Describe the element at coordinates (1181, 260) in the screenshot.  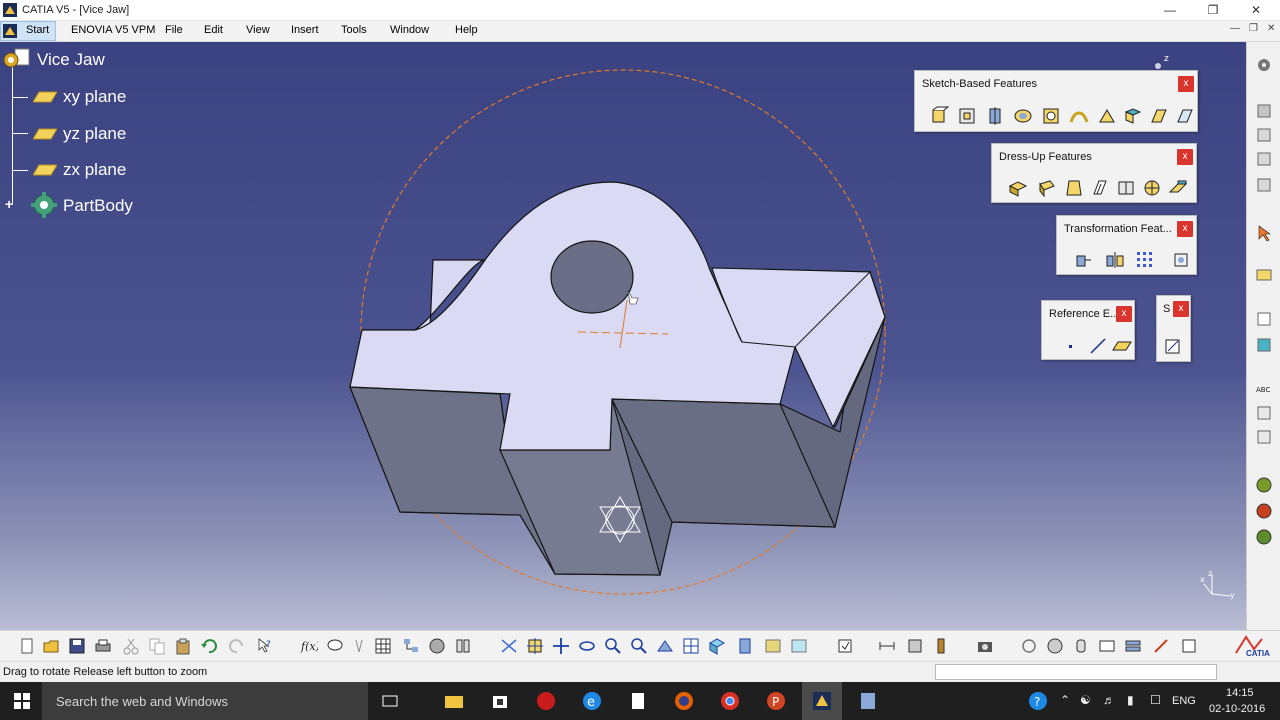
I see `scaling-icon` at that location.